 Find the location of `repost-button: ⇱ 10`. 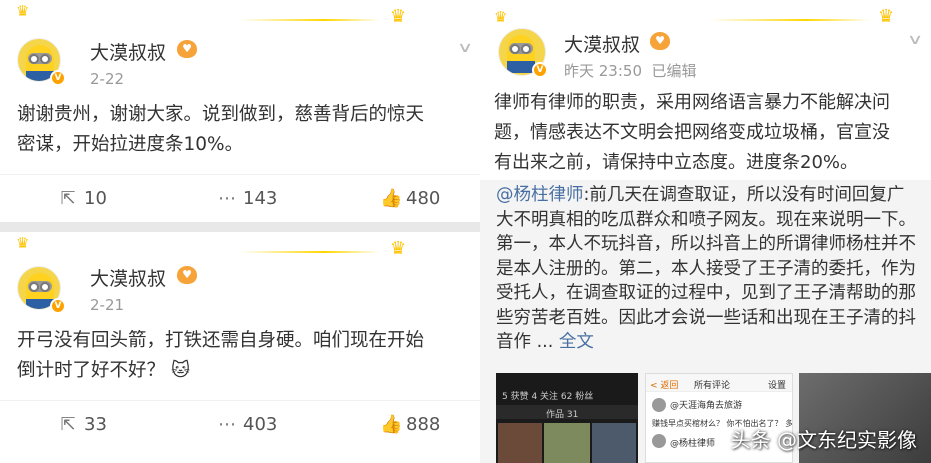

repost-button: ⇱ 10 is located at coordinates (82, 198).